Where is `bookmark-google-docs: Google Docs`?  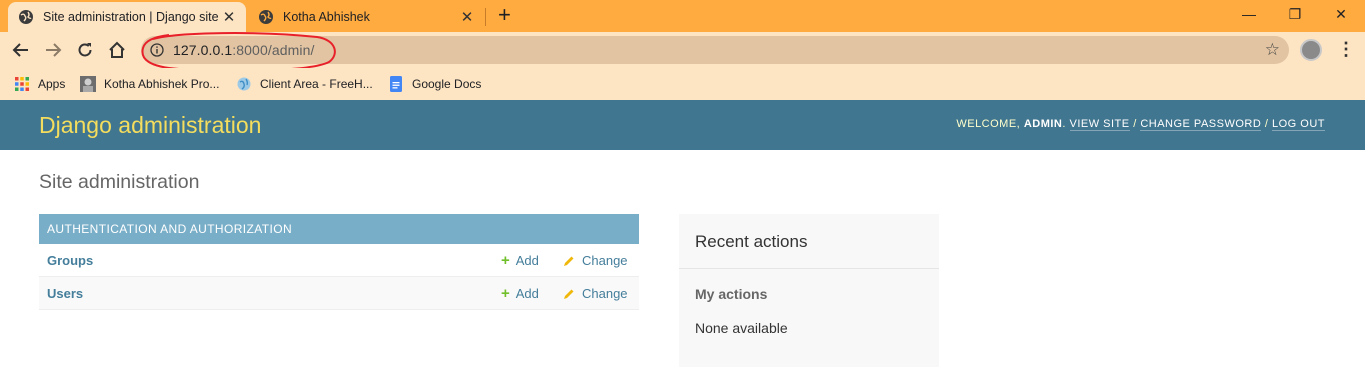 bookmark-google-docs: Google Docs is located at coordinates (434, 84).